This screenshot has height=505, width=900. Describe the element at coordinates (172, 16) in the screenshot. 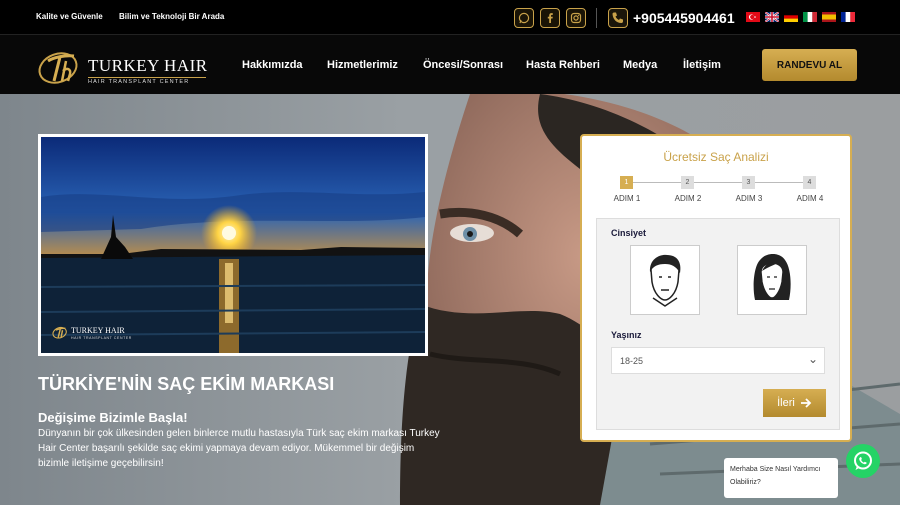

I see `tagline-science: Bilim ve Teknoloji Bir Arada` at that location.